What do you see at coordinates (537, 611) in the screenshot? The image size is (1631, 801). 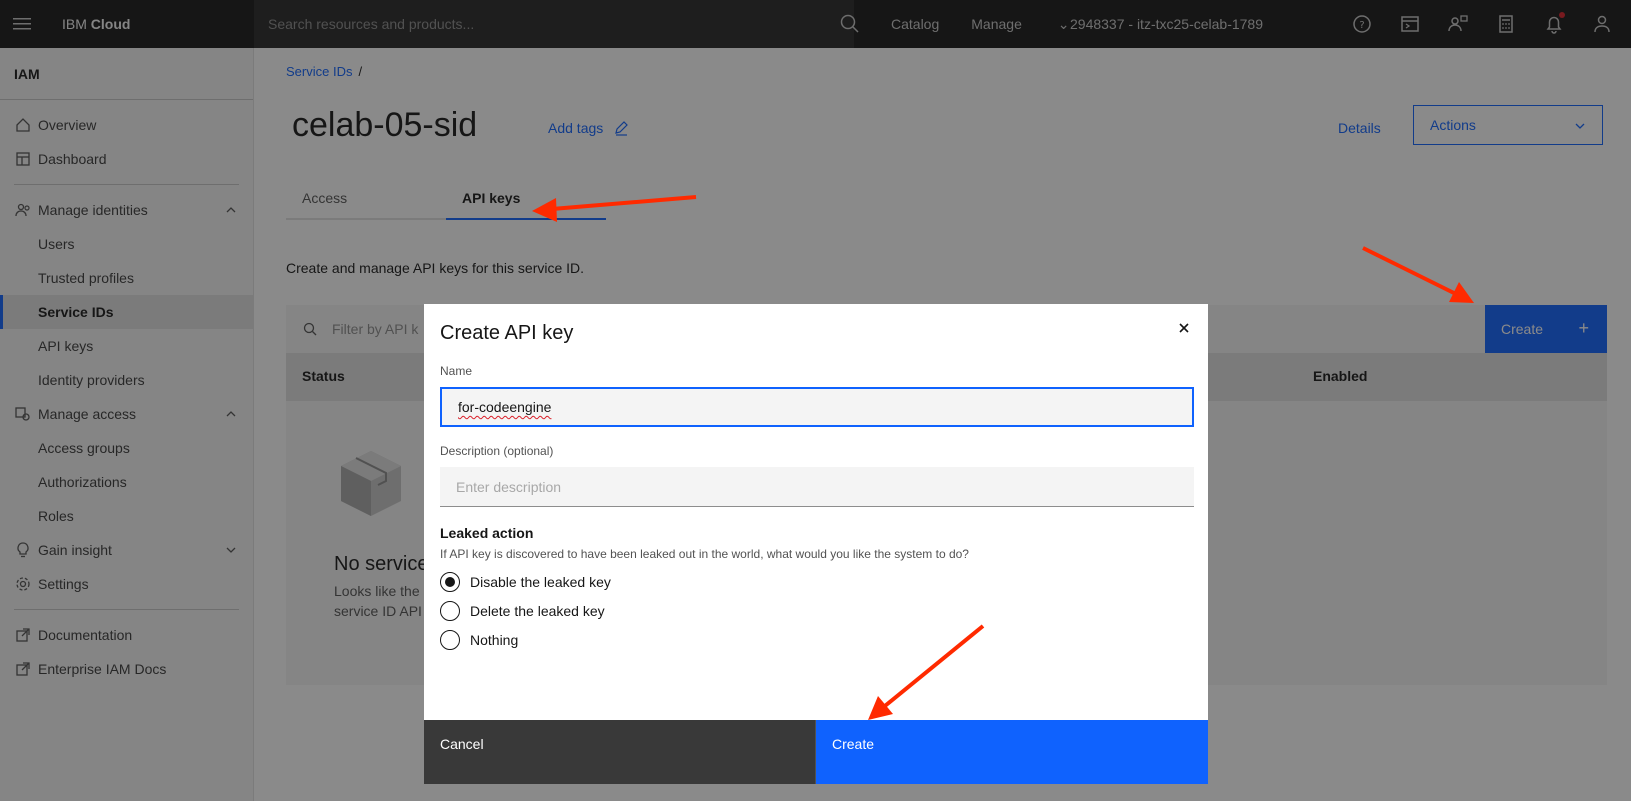 I see `radio-label: Delete the leaked key` at bounding box center [537, 611].